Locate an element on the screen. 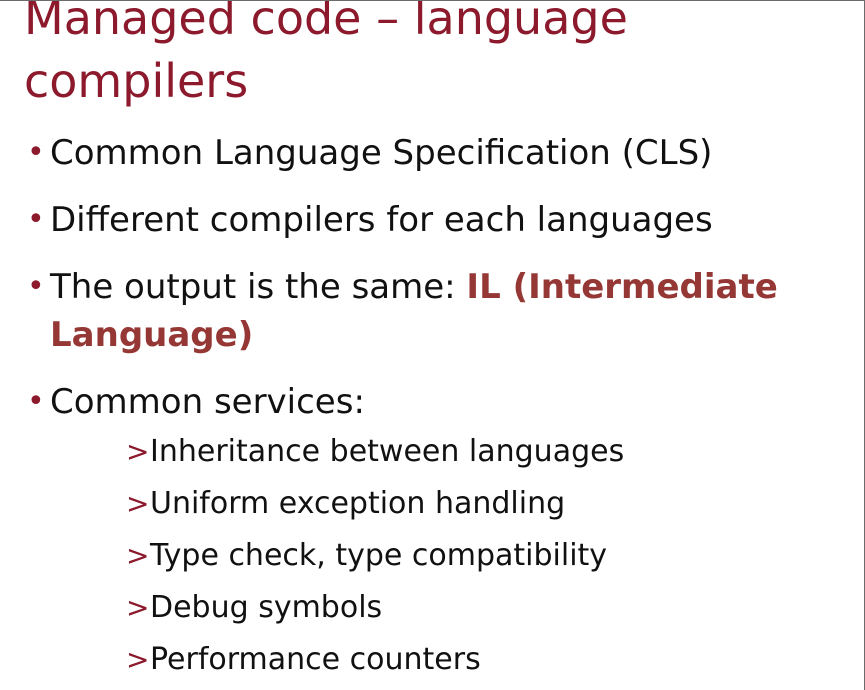 The height and width of the screenshot is (690, 865). sub-bullet-item: > Performance counters is located at coordinates (457, 660).